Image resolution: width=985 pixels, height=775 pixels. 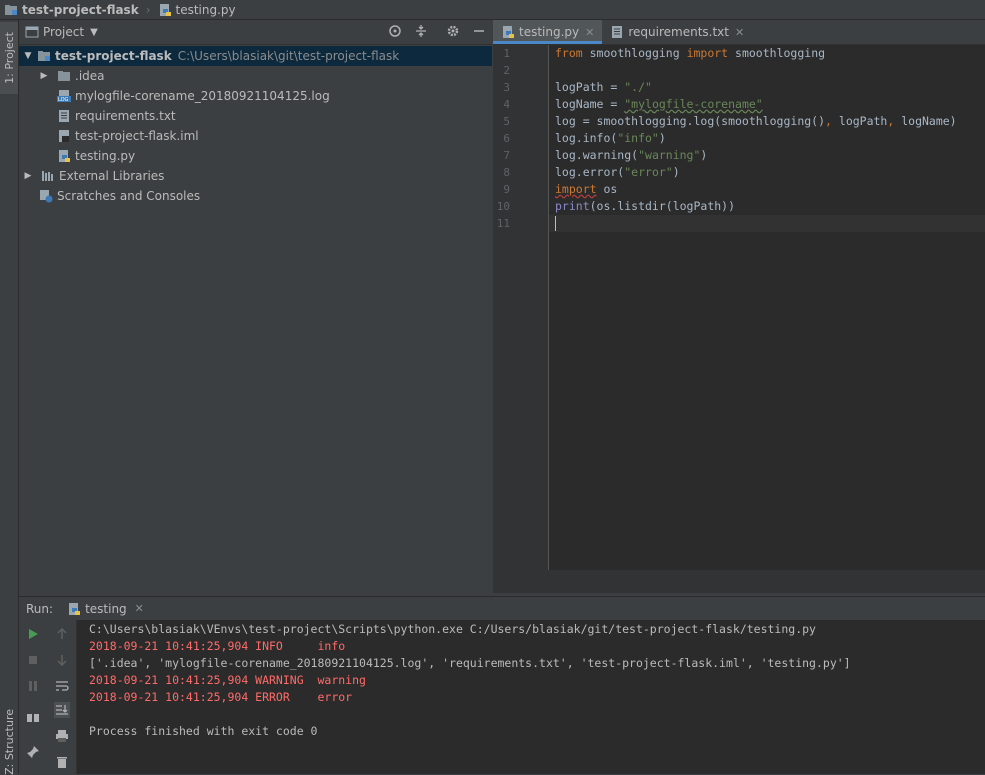 What do you see at coordinates (617, 172) in the screenshot?
I see `code-line-8: log.error("error")` at bounding box center [617, 172].